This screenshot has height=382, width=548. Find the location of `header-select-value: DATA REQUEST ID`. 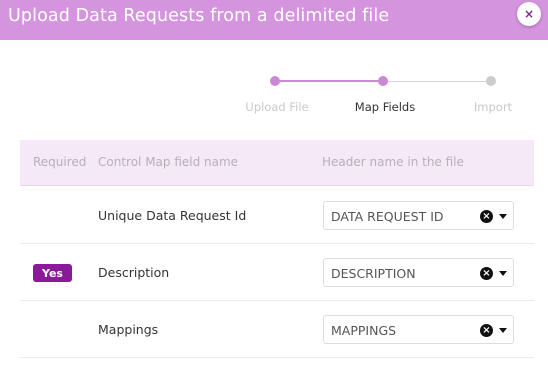

header-select-value: DATA REQUEST ID is located at coordinates (387, 216).